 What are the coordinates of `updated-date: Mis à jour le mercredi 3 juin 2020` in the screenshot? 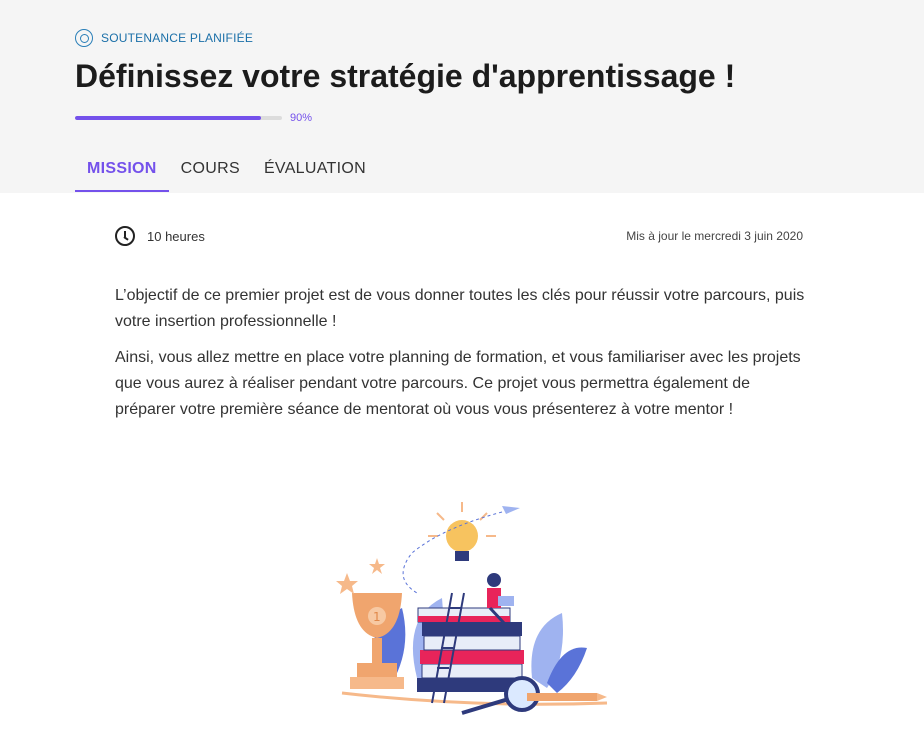 It's located at (714, 236).